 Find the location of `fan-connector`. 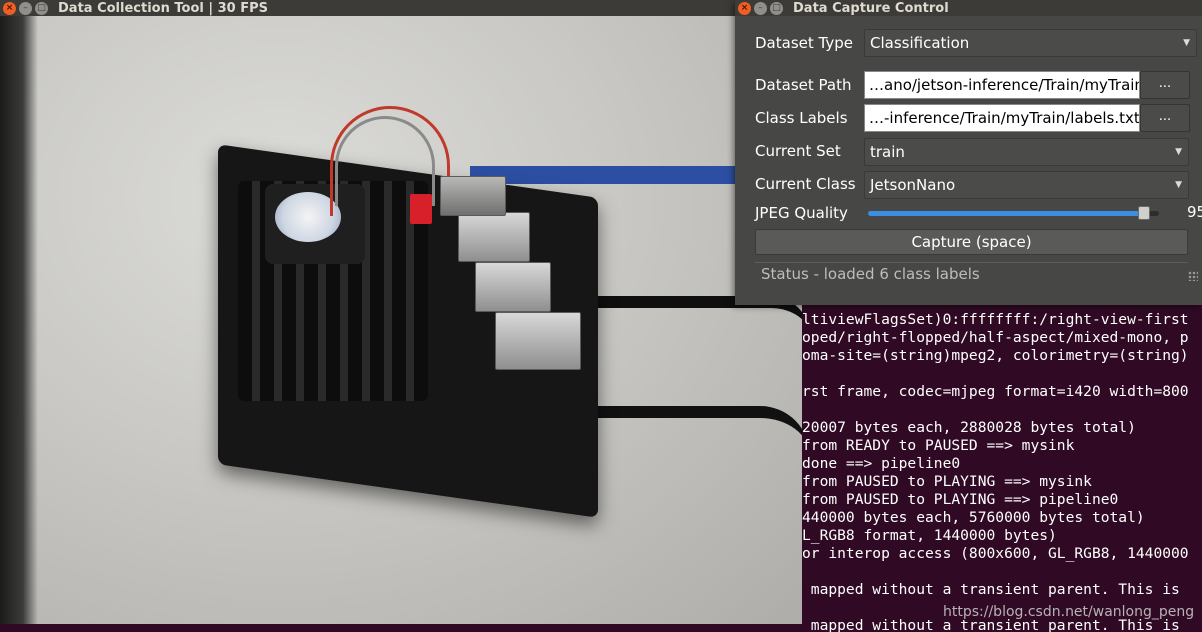

fan-connector is located at coordinates (421, 209).